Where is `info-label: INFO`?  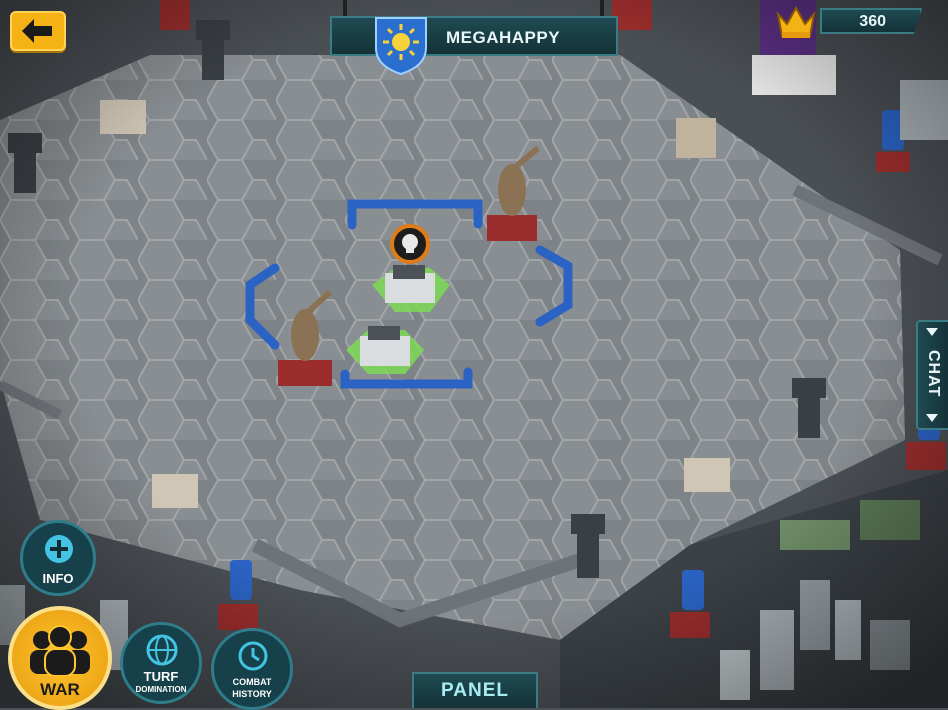
info-label: INFO is located at coordinates (58, 578).